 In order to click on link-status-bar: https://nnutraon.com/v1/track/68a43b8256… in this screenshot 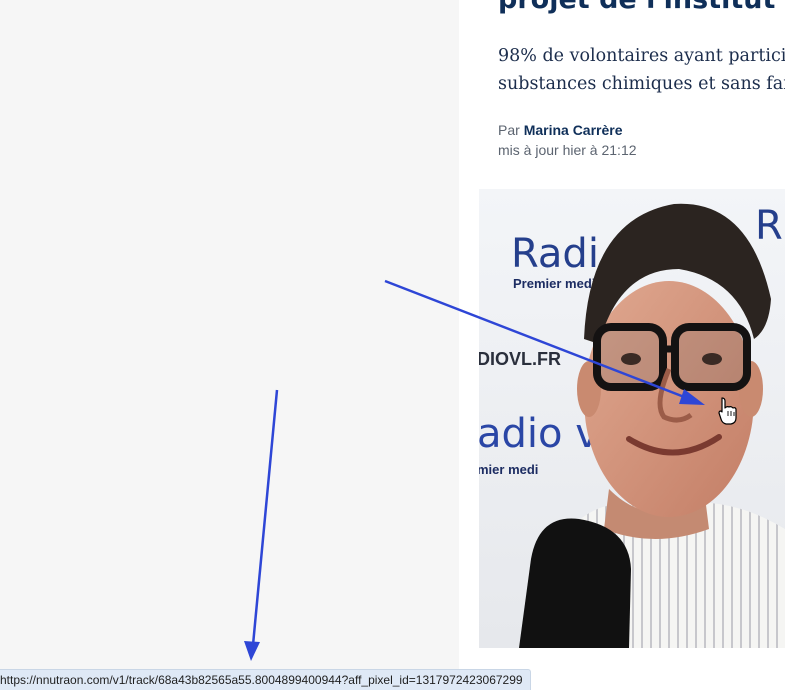, I will do `click(265, 679)`.